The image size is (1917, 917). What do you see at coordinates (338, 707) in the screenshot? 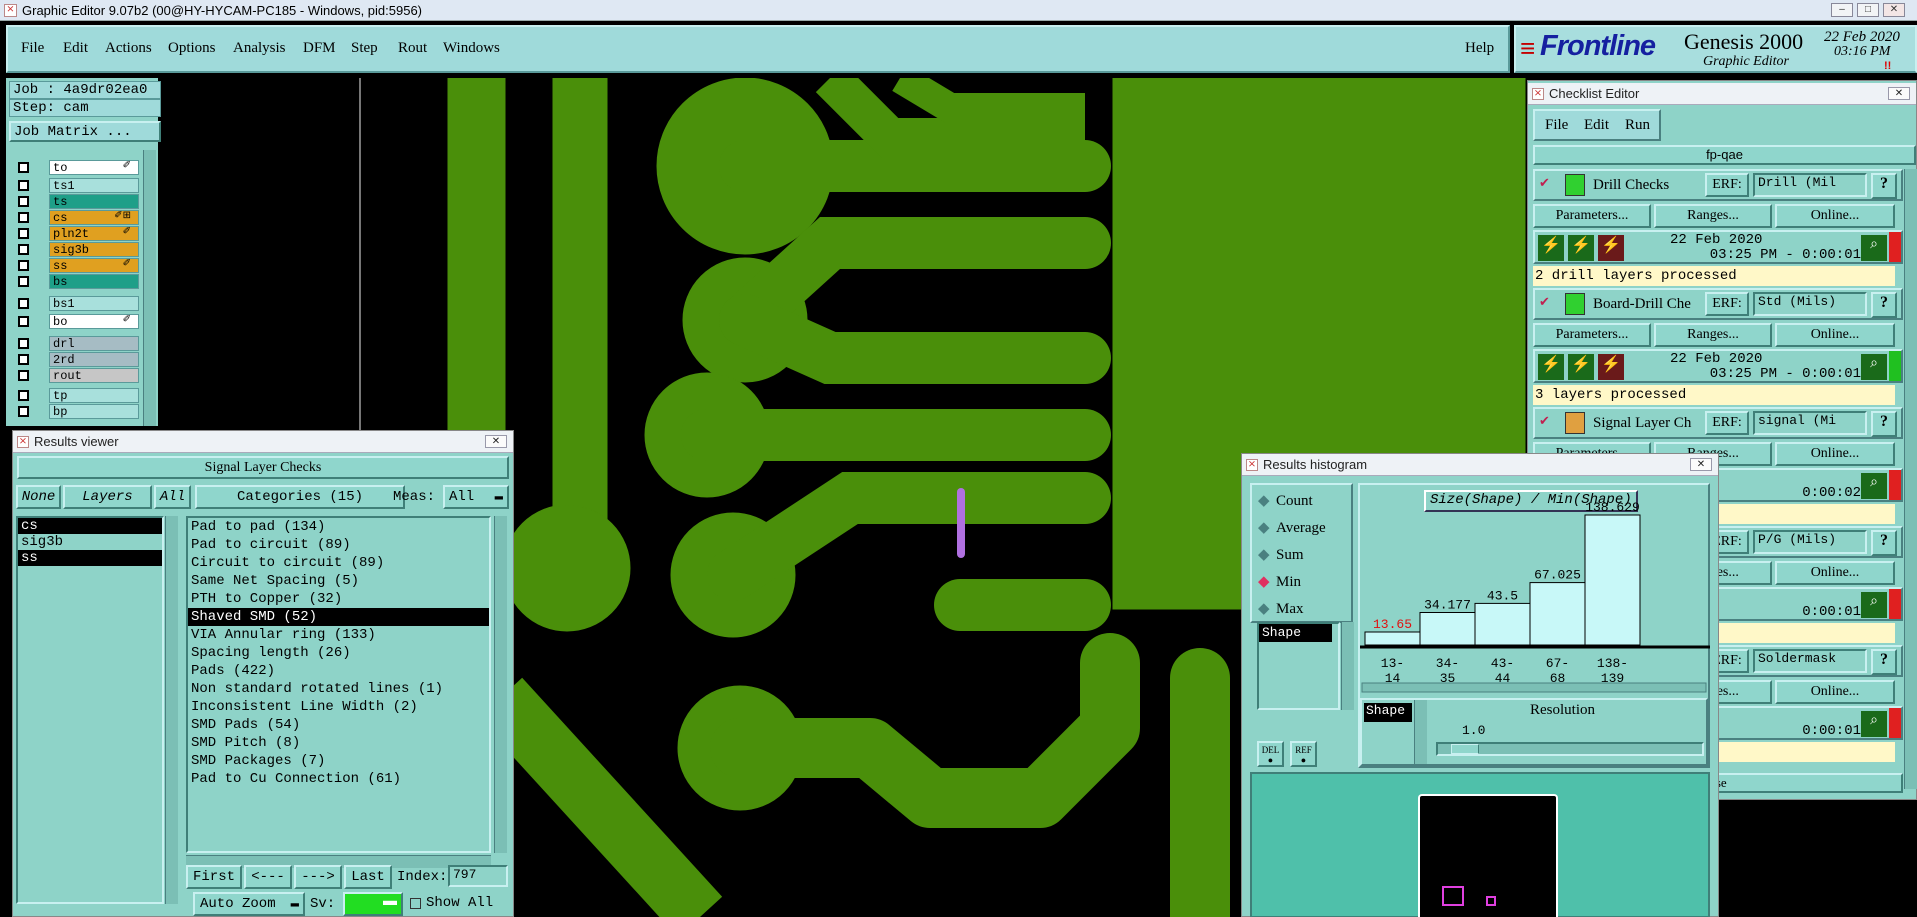
I see `category-item: Inconsistent Line Width (2)` at bounding box center [338, 707].